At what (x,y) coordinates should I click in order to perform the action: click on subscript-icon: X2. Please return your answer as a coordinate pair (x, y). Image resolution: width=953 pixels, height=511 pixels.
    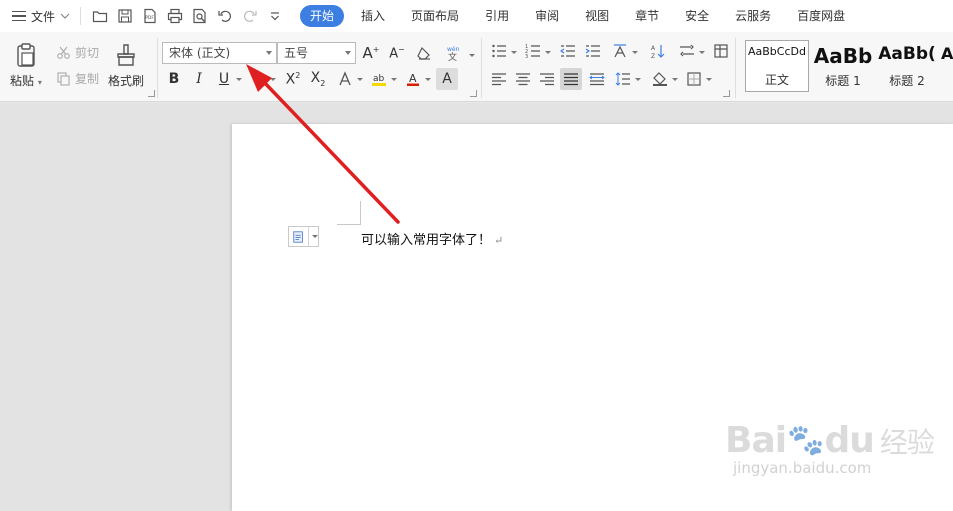
    Looking at the image, I should click on (318, 79).